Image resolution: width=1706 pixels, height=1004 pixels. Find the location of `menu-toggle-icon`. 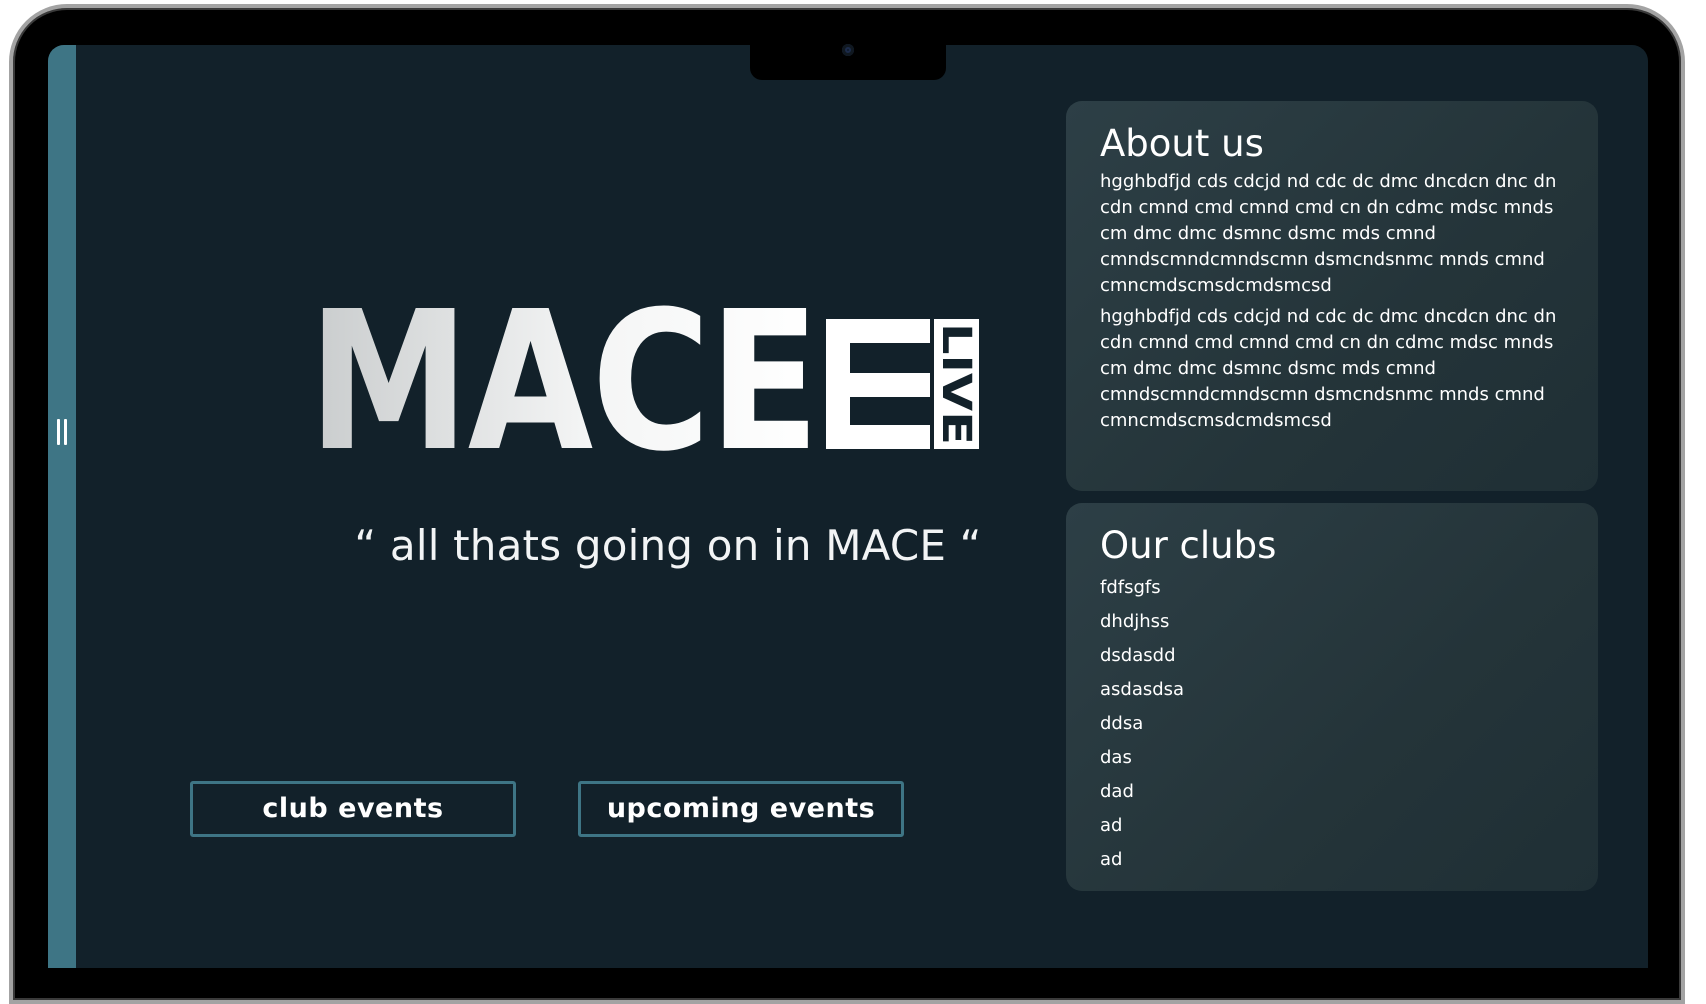

menu-toggle-icon is located at coordinates (62, 433).